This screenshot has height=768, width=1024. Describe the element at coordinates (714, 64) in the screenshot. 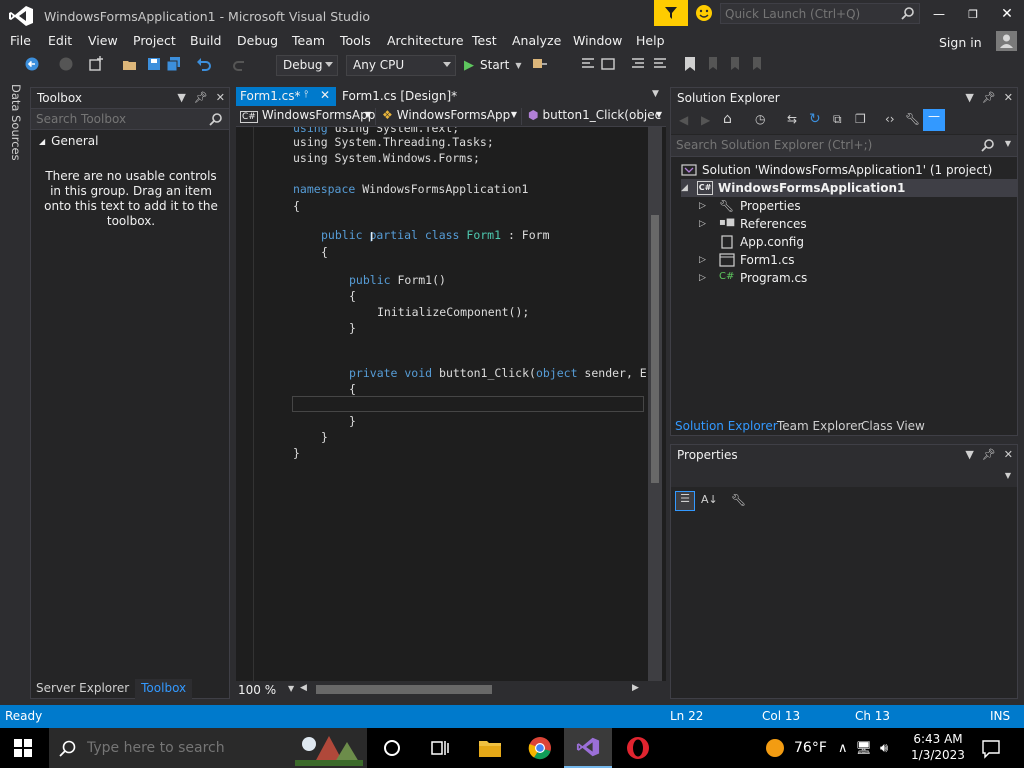

I see `previous-bookmark-icon` at that location.